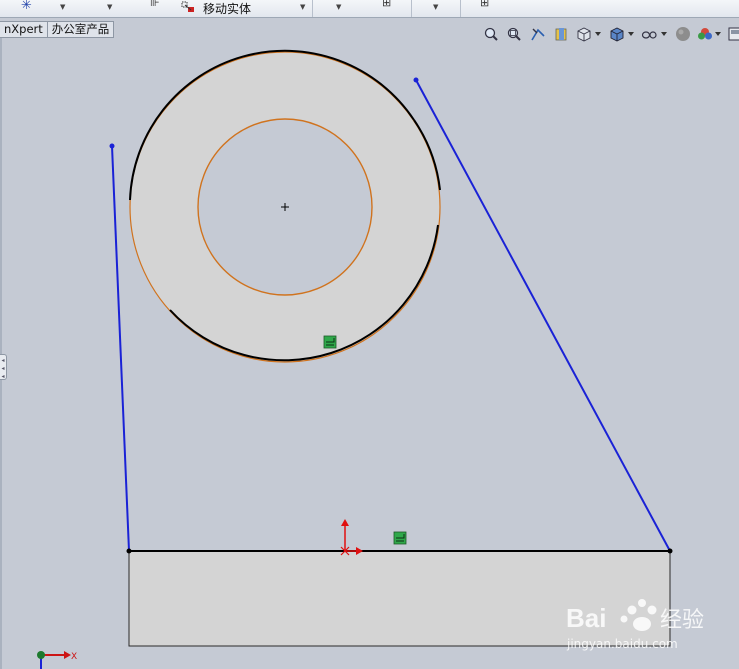 Image resolution: width=739 pixels, height=669 pixels. What do you see at coordinates (74, 657) in the screenshot?
I see `triad-x-label: X` at bounding box center [74, 657].